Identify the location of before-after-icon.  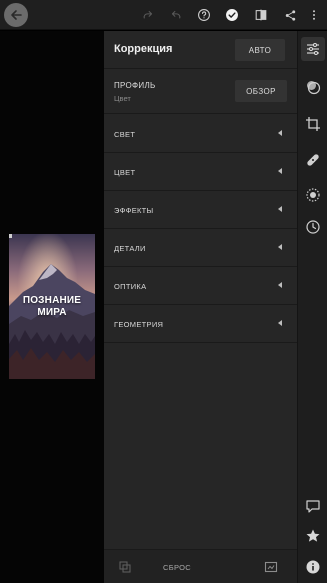
(271, 567).